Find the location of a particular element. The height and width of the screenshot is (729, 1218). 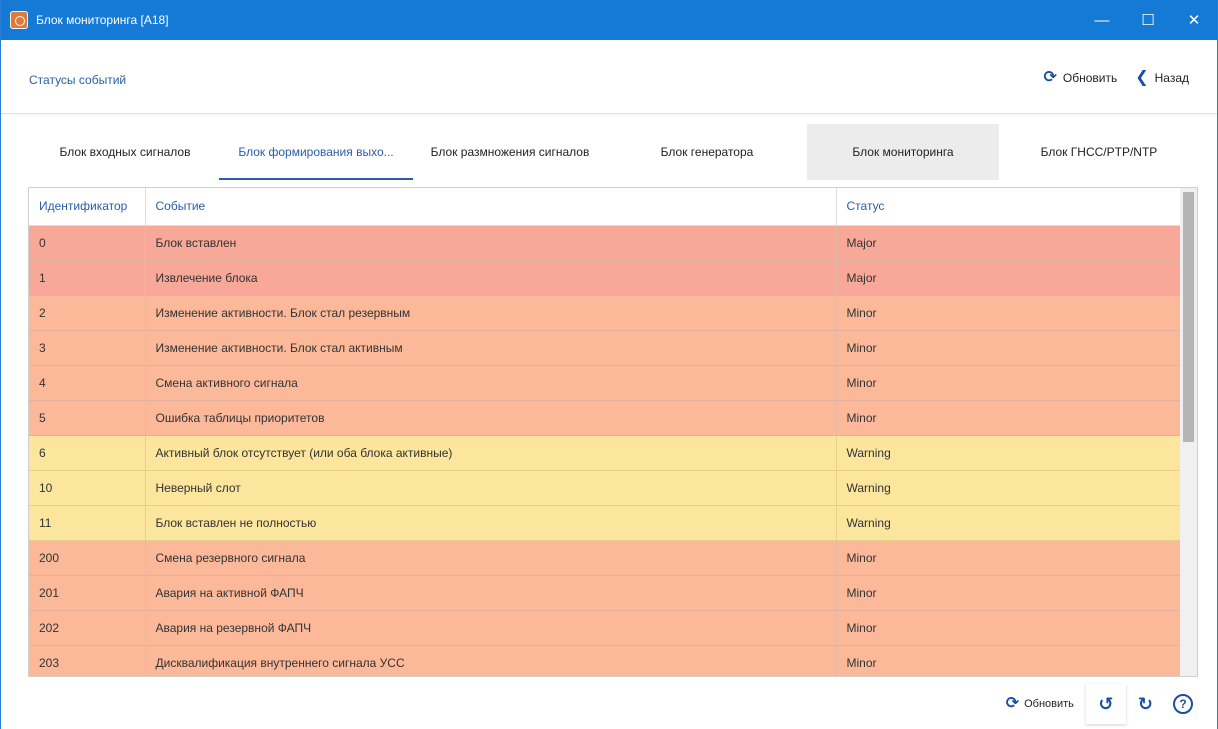

cell-event: Блок вставлен is located at coordinates (491, 243).